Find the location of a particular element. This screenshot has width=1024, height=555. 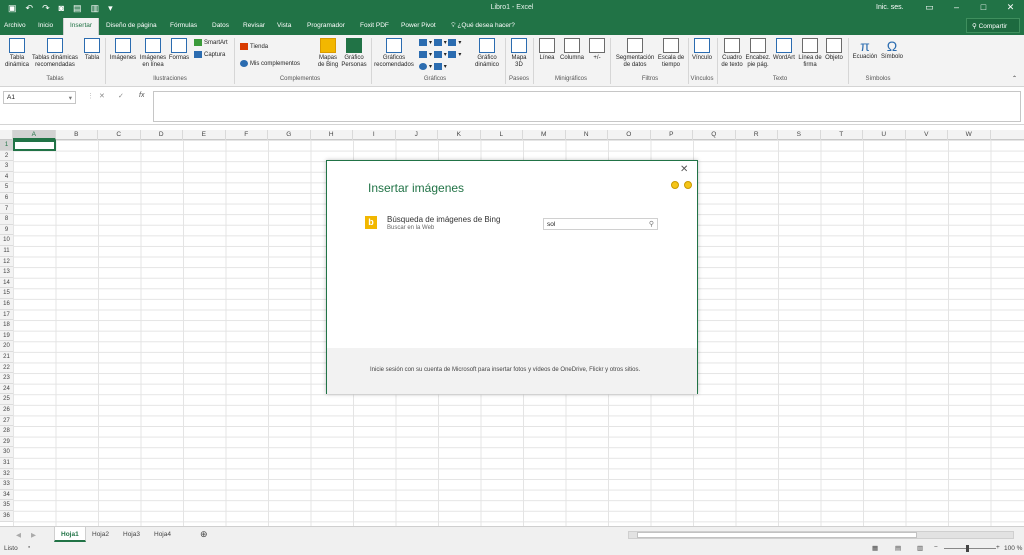

row-header: 8 is located at coordinates (6, 219).